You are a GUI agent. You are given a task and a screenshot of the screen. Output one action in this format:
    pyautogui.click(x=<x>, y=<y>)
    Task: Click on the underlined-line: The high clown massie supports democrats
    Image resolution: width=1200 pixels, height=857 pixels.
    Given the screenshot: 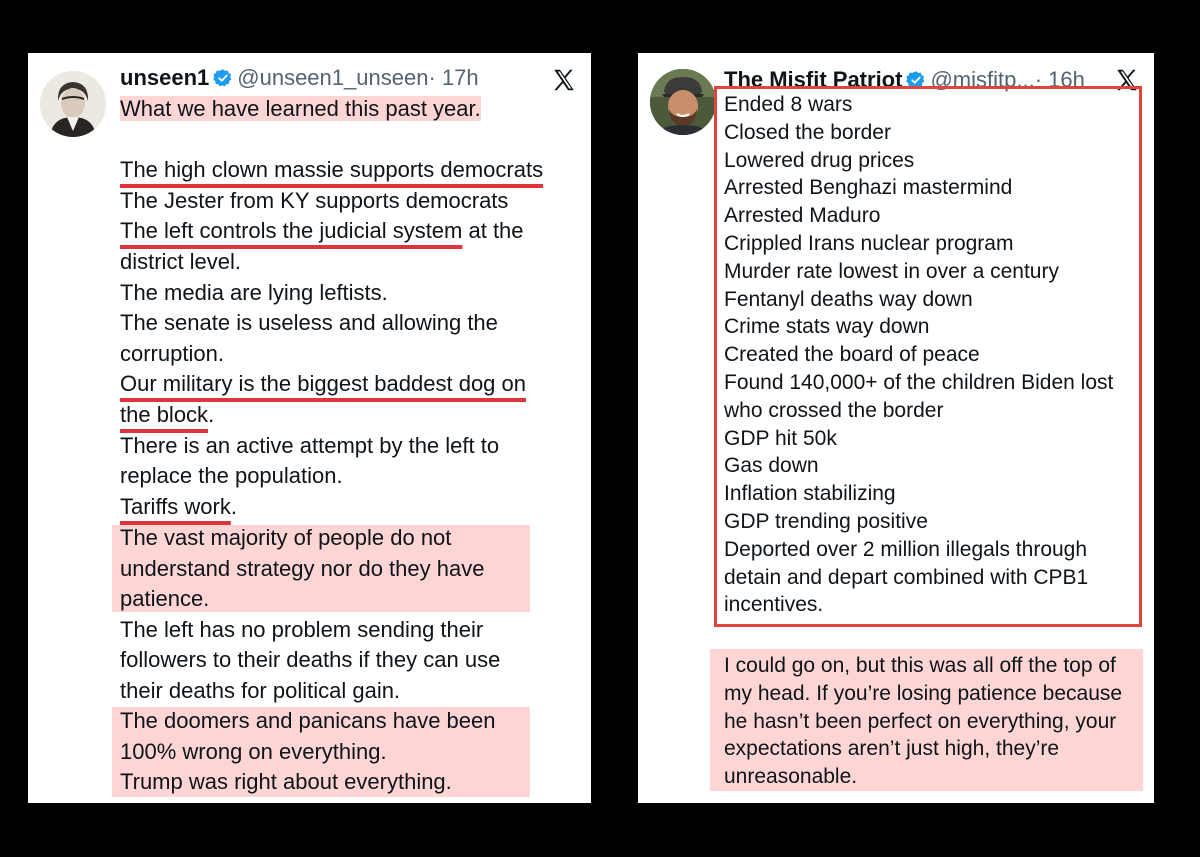 What is the action you would take?
    pyautogui.click(x=332, y=170)
    